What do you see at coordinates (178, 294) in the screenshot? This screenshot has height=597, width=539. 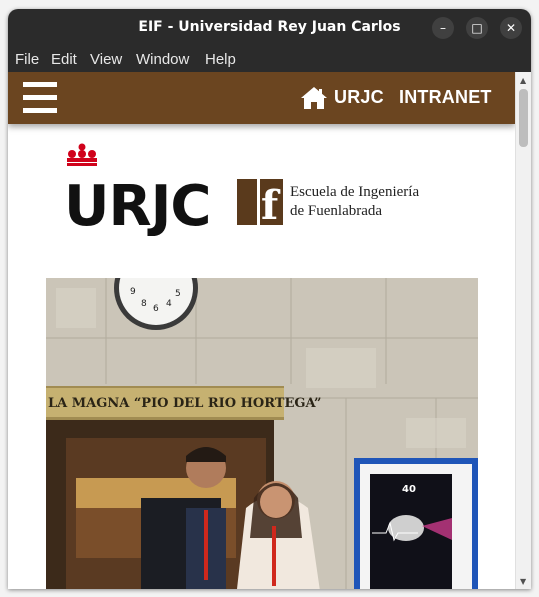 I see `svg-text: 5` at bounding box center [178, 294].